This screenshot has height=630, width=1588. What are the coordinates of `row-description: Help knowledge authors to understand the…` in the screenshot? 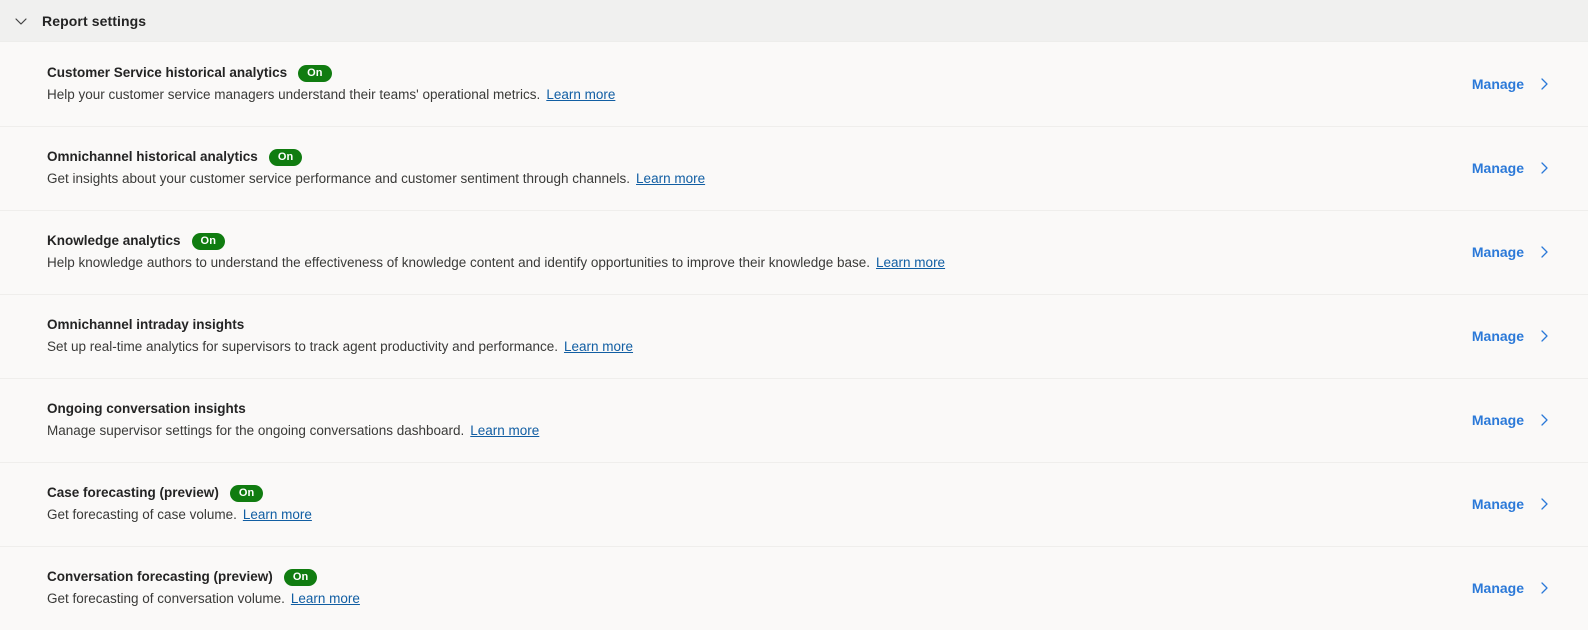 It's located at (496, 262).